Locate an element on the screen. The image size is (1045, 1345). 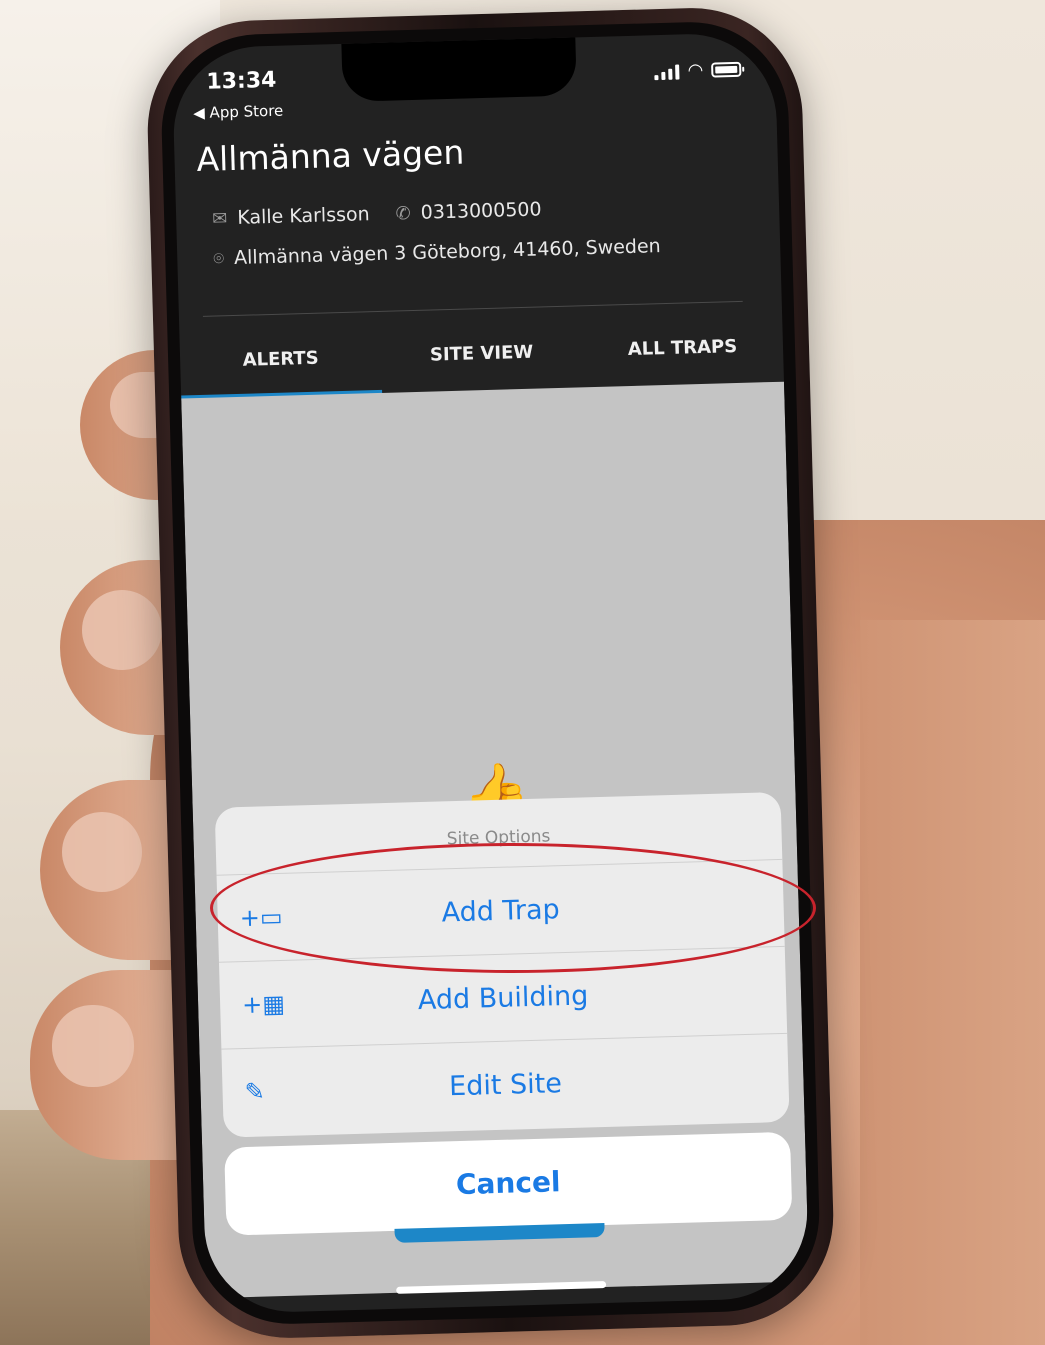
status-icons: ◠ is located at coordinates (698, 70).